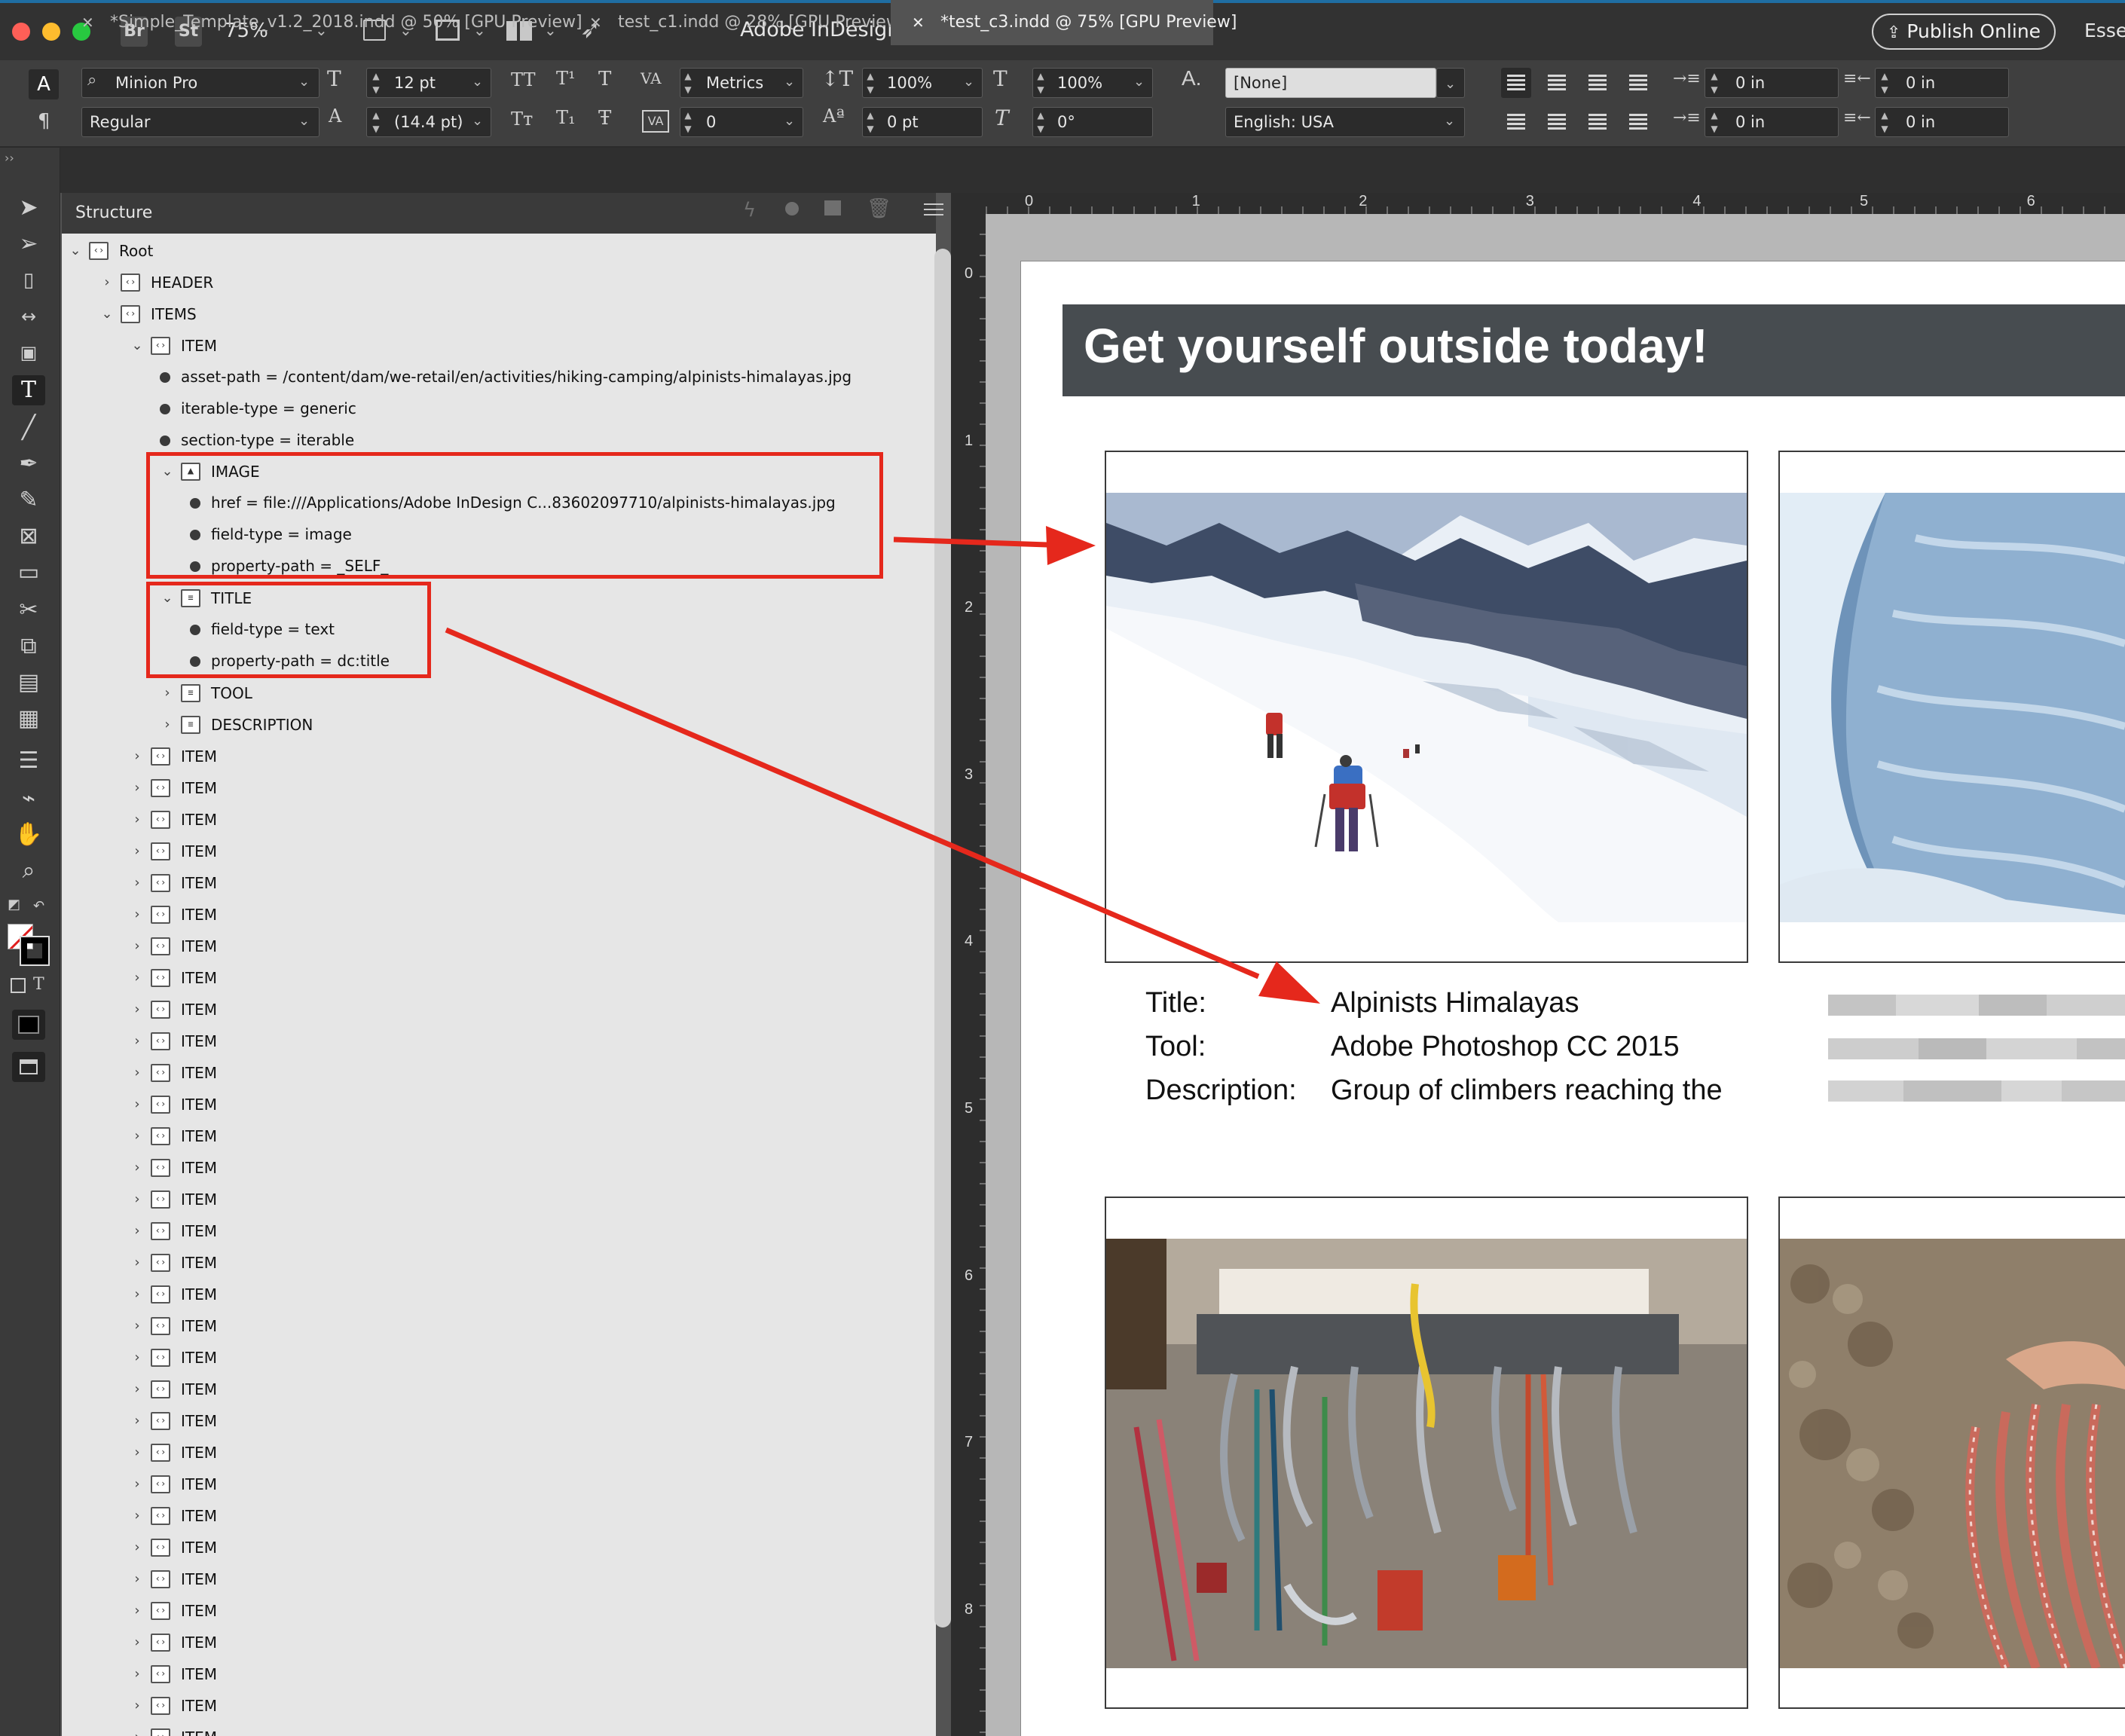 The height and width of the screenshot is (1736, 2125). Describe the element at coordinates (28, 244) in the screenshot. I see `direct-selection-tool-icon: ➢` at that location.